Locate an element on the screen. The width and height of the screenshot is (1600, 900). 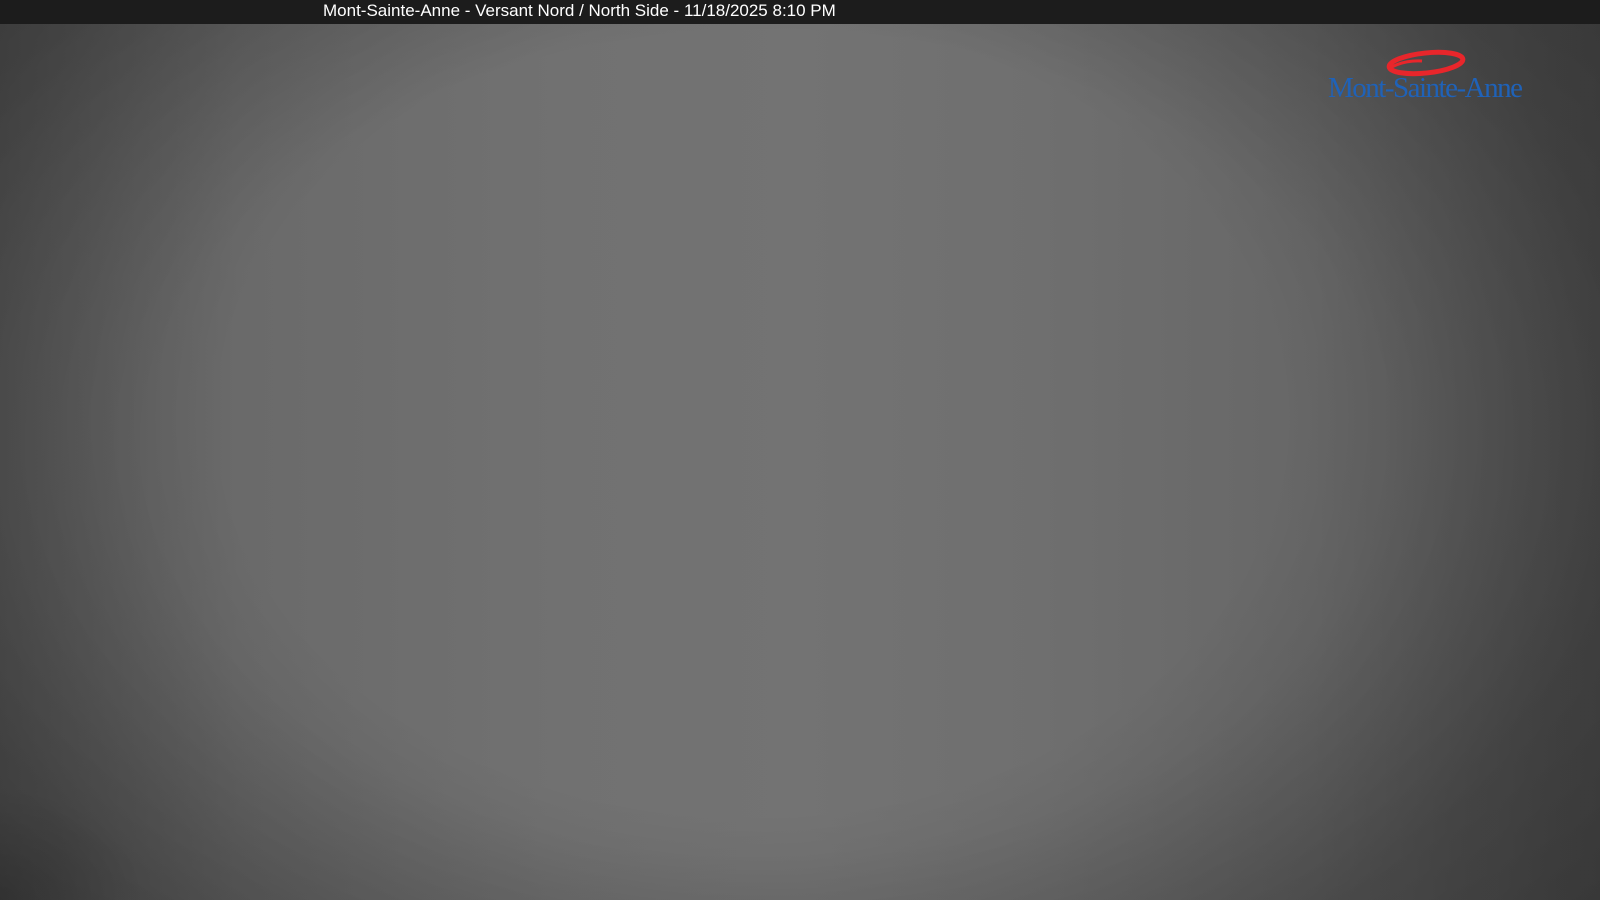
mont-sainte-anne-logo: Mont-Sainte-Anne is located at coordinates (1426, 79).